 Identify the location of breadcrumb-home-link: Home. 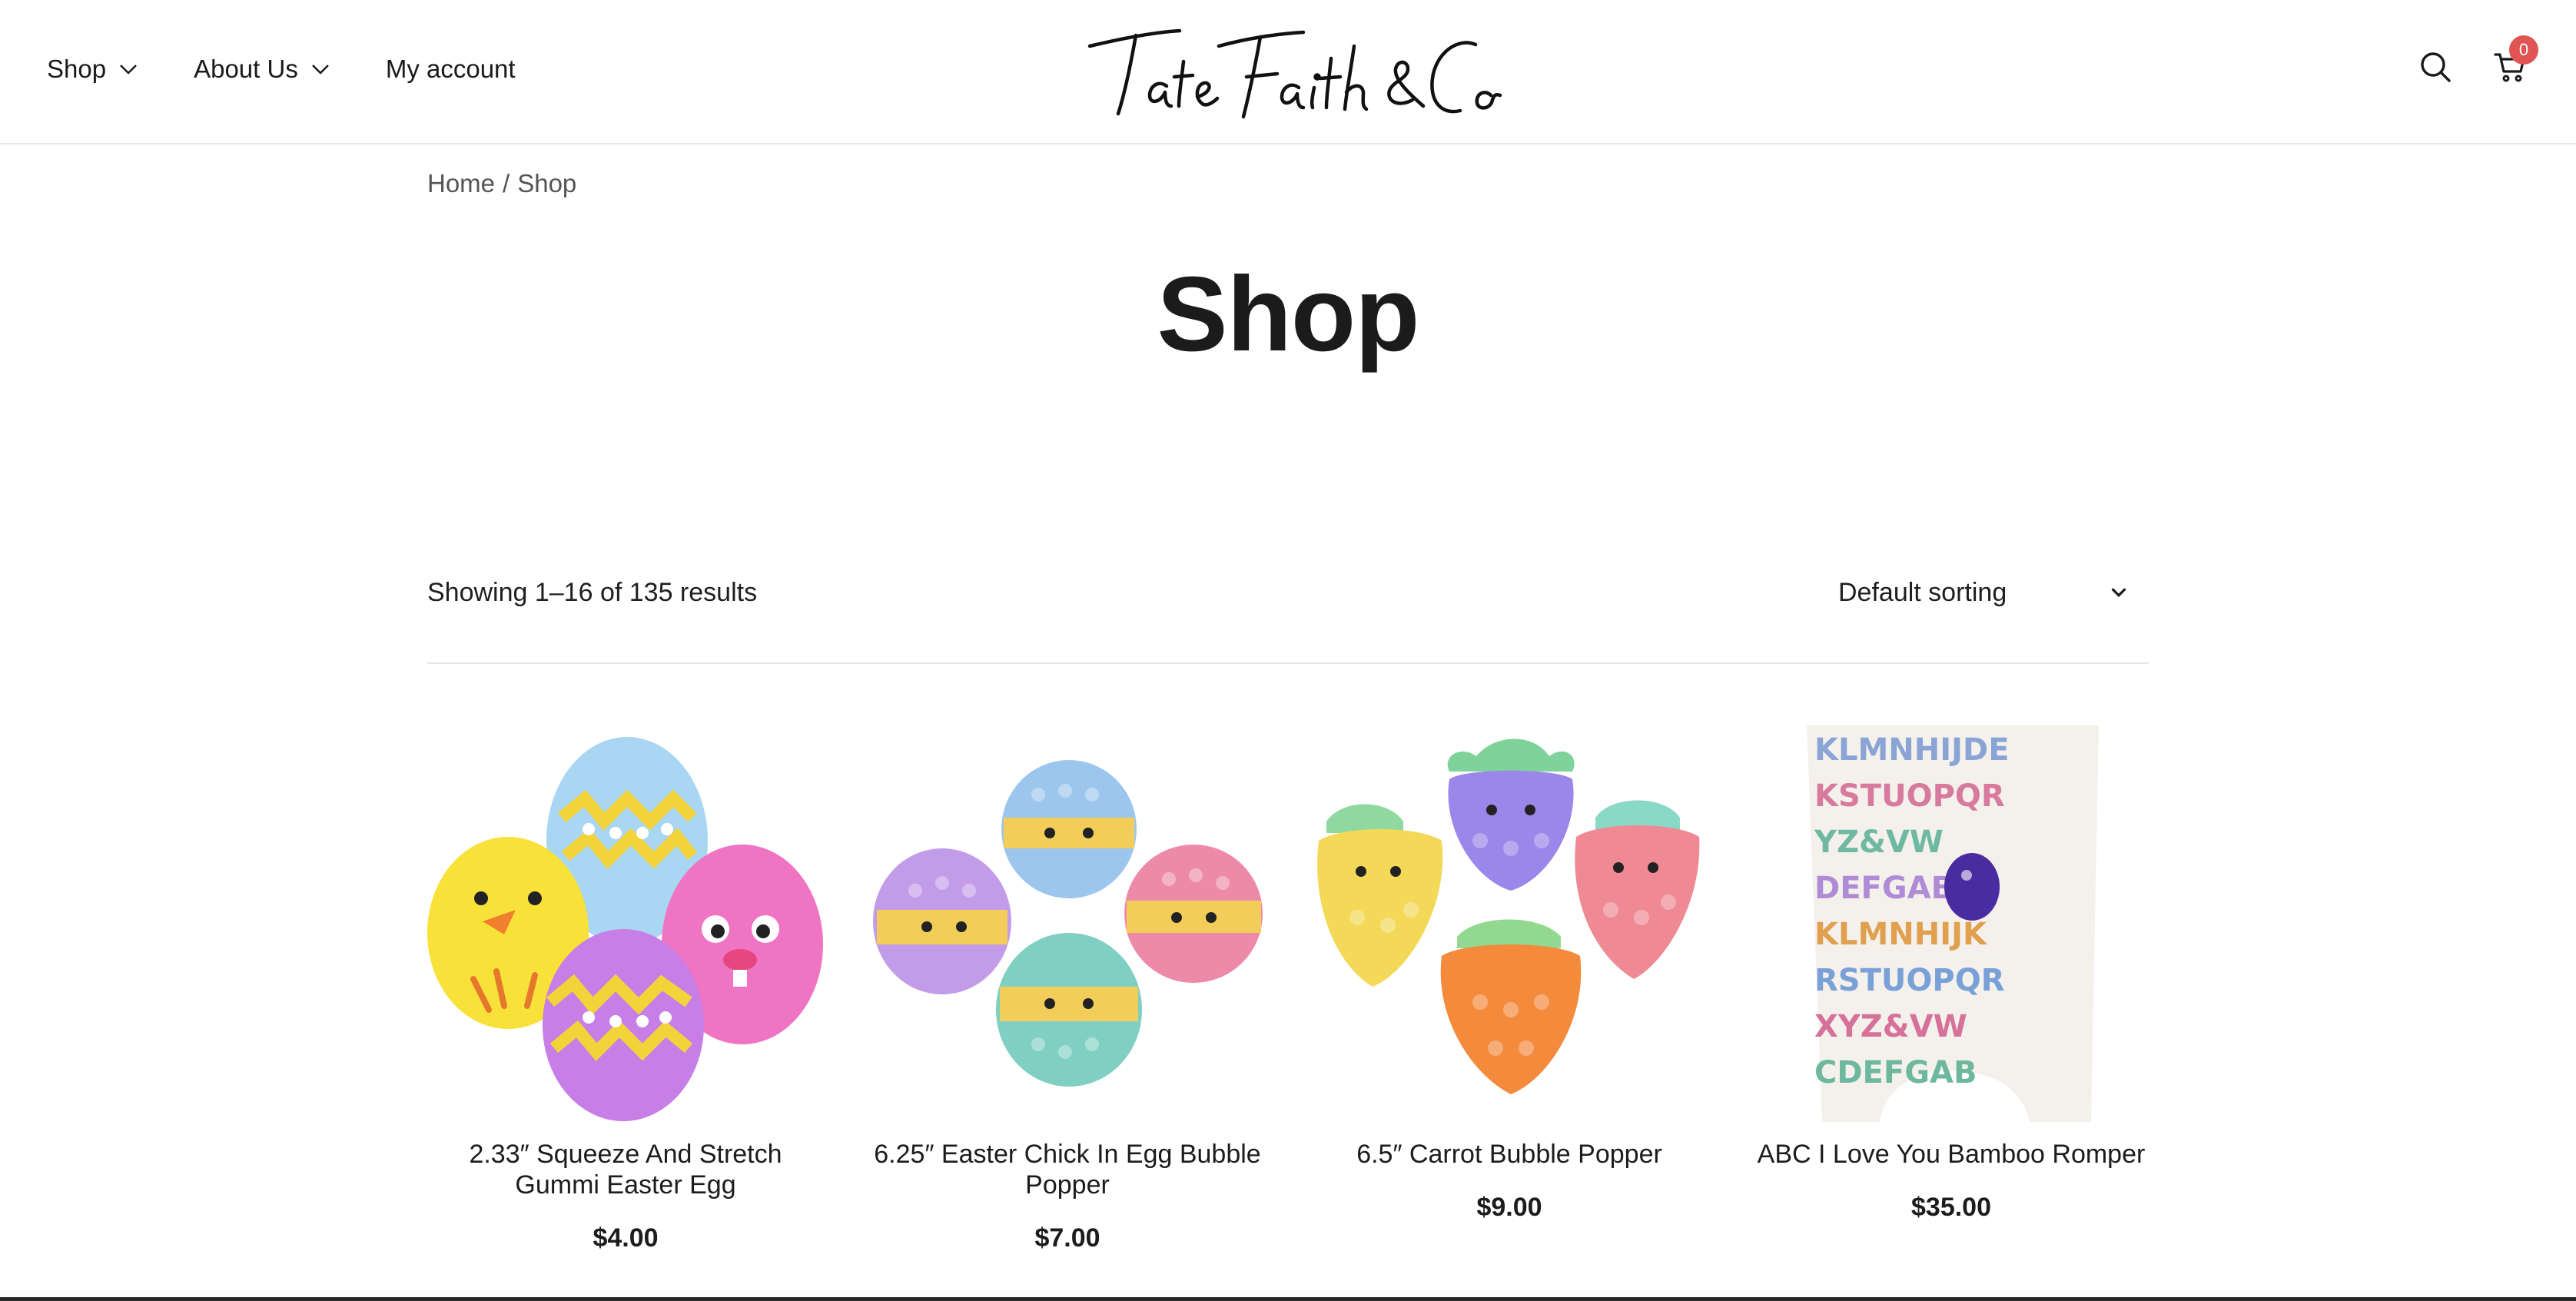
(461, 183).